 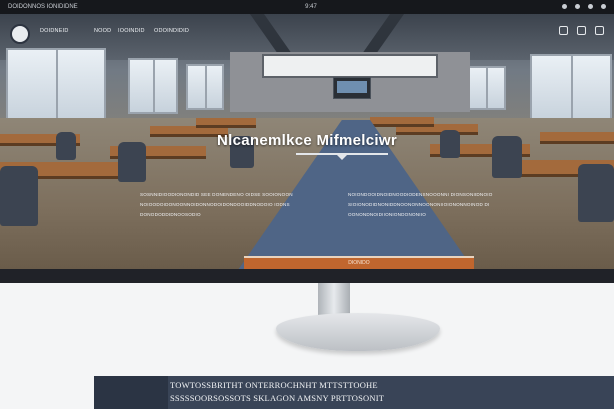 I want to click on battery-icon, so click(x=590, y=6).